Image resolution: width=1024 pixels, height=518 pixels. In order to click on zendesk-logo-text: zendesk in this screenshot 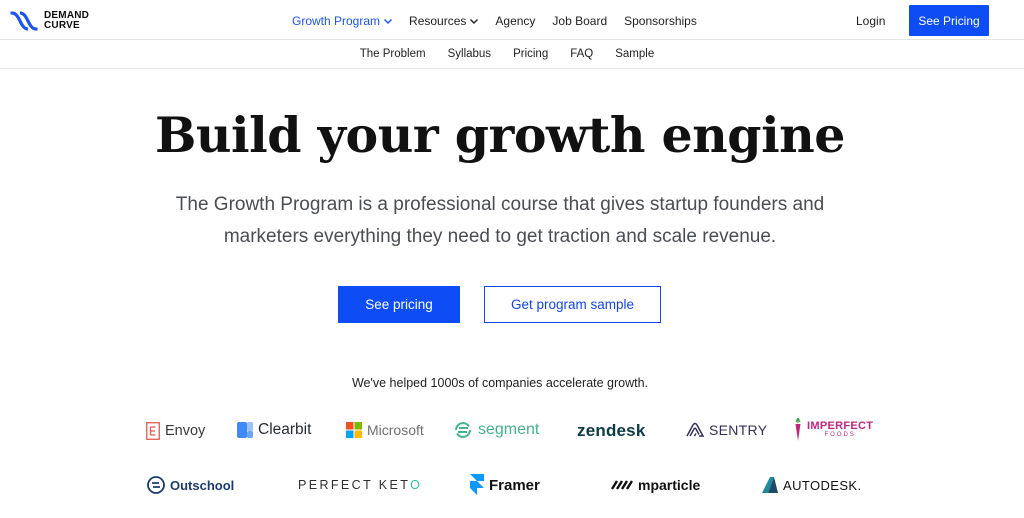, I will do `click(611, 430)`.